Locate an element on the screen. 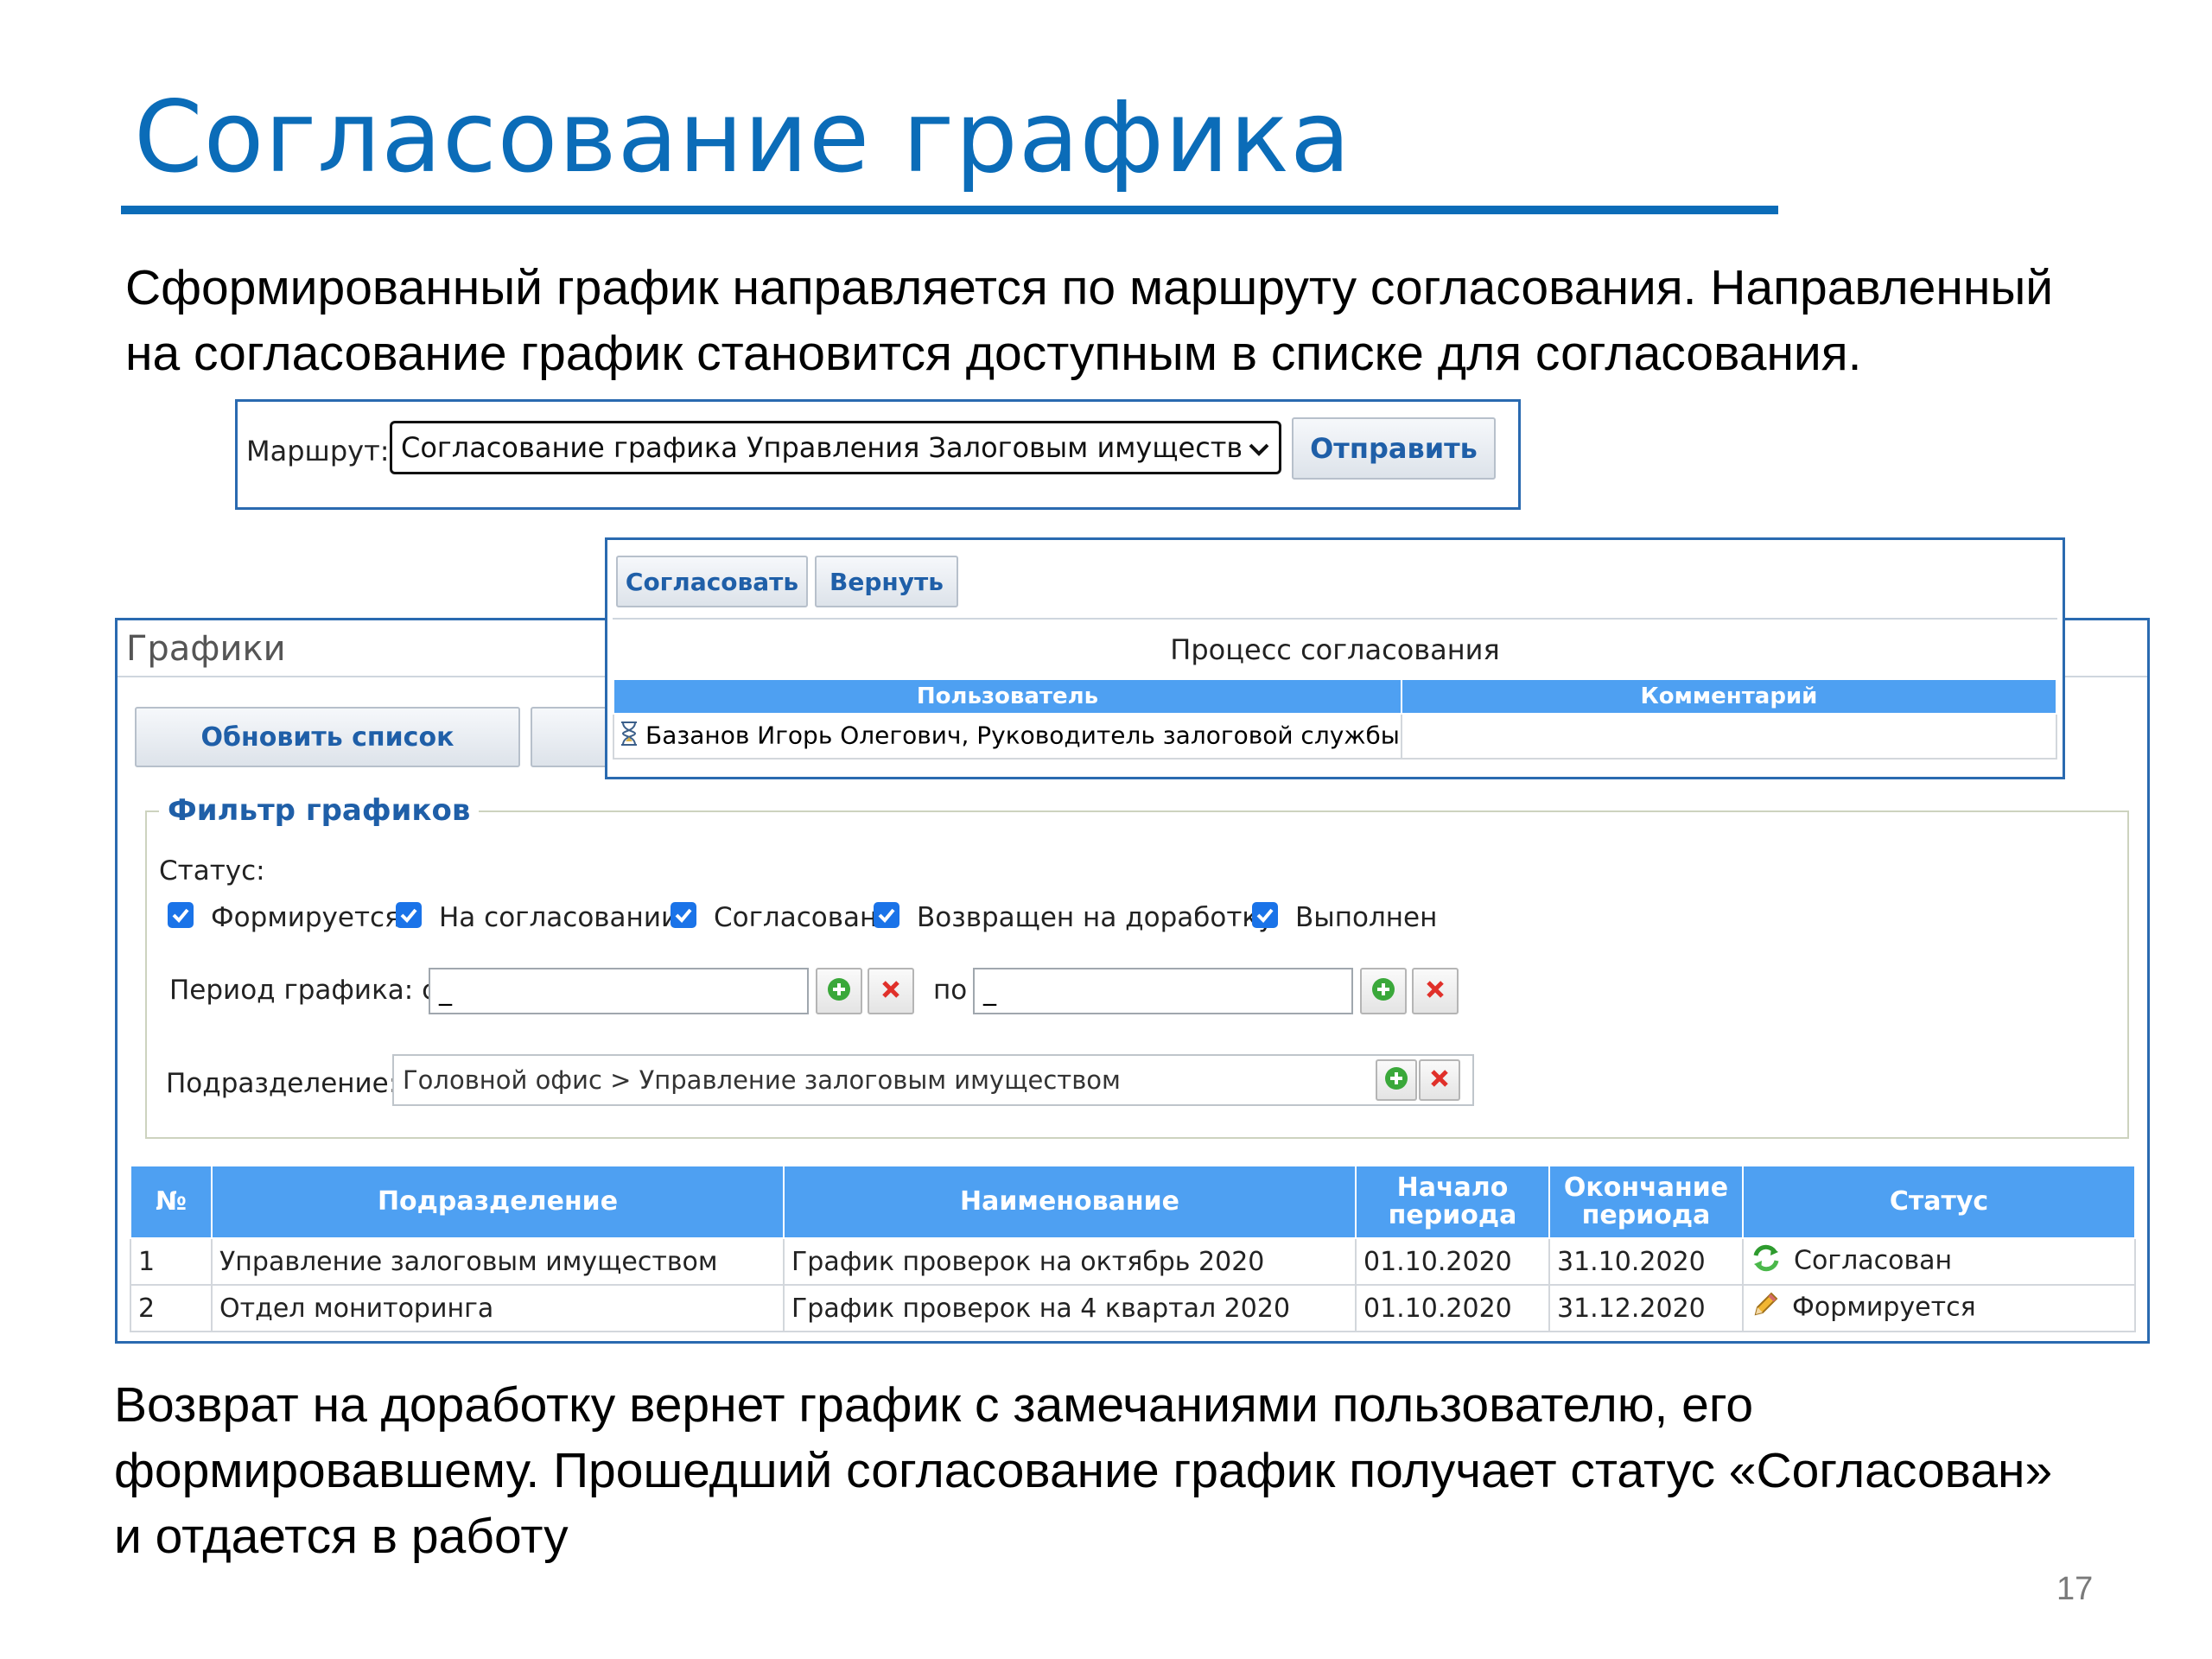  send-button: Отправить is located at coordinates (1394, 448).